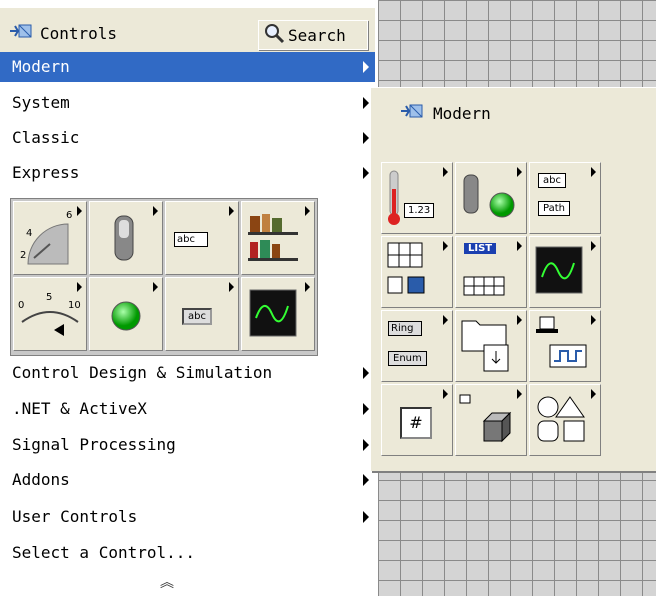  What do you see at coordinates (554, 208) in the screenshot?
I see `path-label: Path` at bounding box center [554, 208].